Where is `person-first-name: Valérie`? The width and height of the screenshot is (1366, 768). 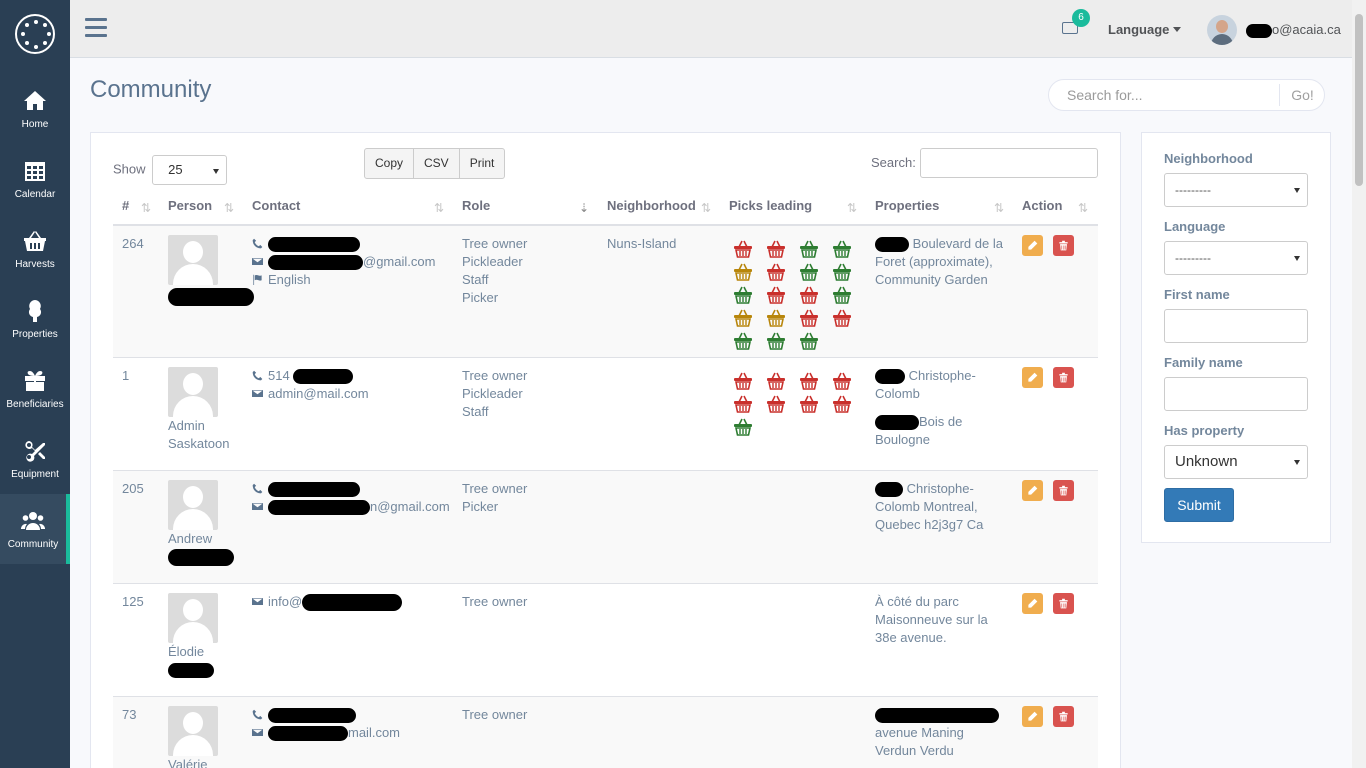
person-first-name: Valérie is located at coordinates (193, 762).